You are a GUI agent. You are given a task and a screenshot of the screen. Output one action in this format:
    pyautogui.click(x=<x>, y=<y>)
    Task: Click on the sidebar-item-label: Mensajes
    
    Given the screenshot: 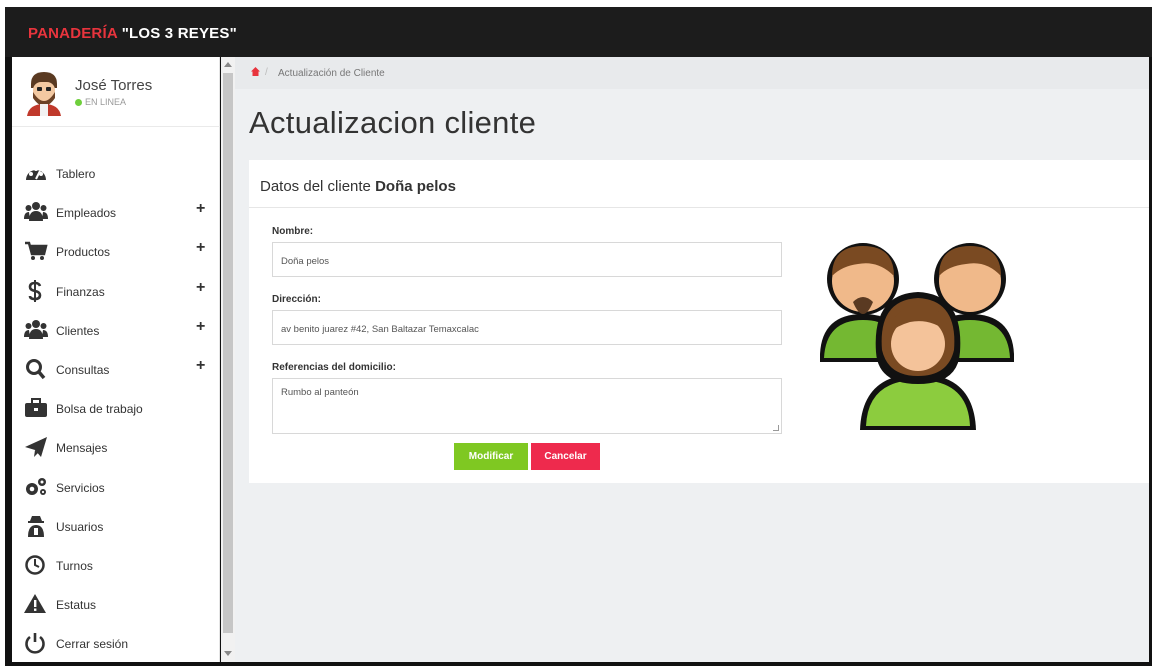 What is the action you would take?
    pyautogui.click(x=82, y=448)
    